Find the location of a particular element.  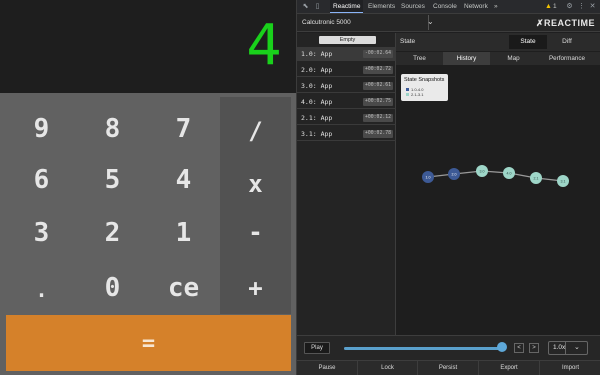

subtab-tree: Tree is located at coordinates (419, 58).